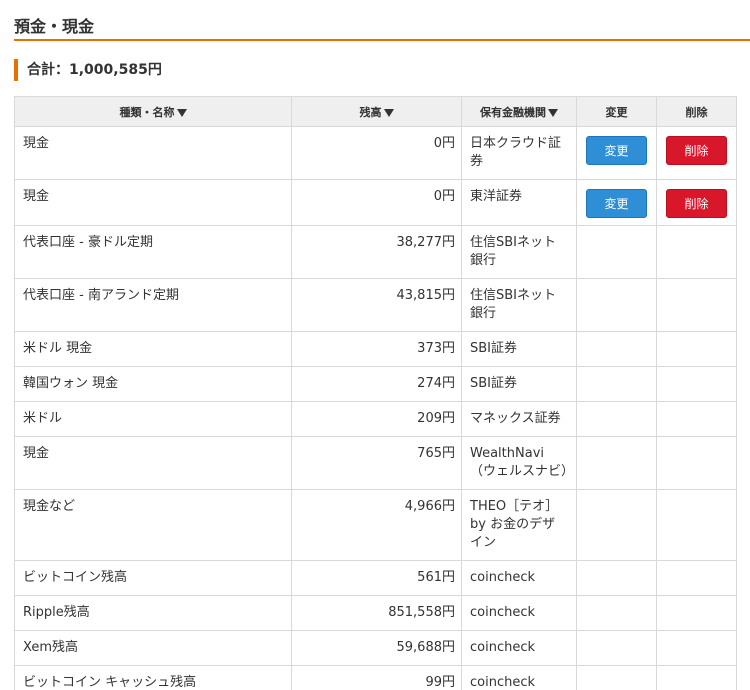  Describe the element at coordinates (519, 463) in the screenshot. I see `cell-institution: WealthNavi（ウェルスナビ）` at that location.